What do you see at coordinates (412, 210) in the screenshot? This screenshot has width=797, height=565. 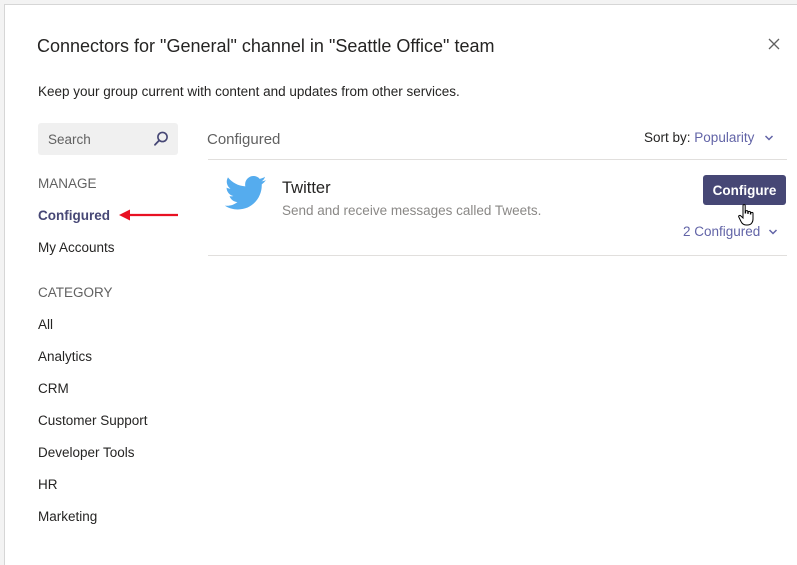 I see `connector-description: Send and receive messages called Tweets.` at bounding box center [412, 210].